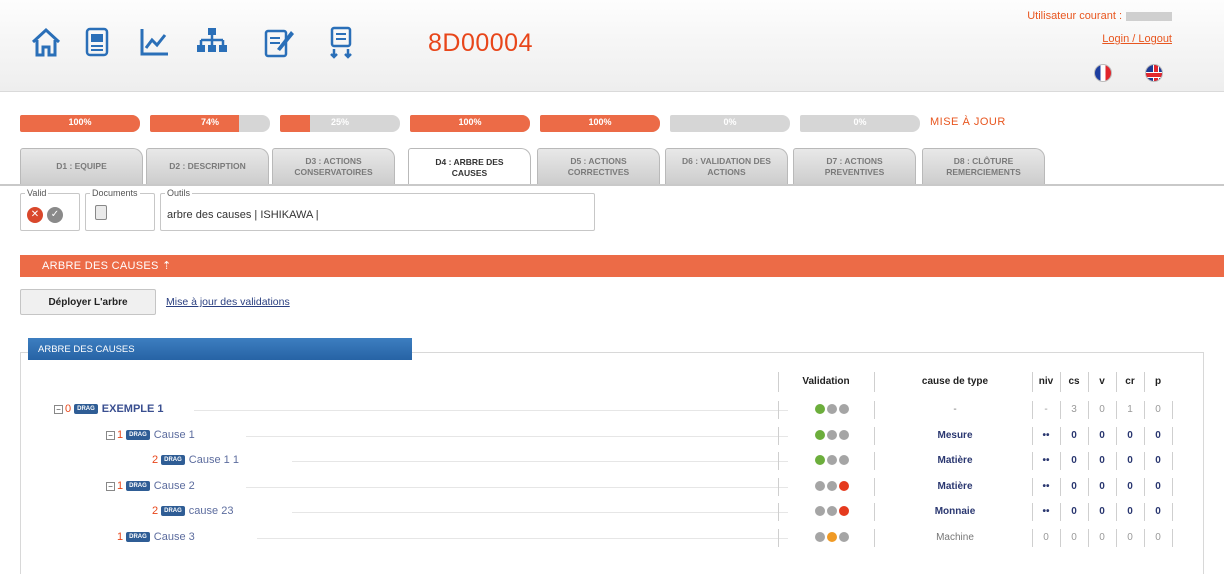  I want to click on cell-cr: 1, so click(1130, 409).